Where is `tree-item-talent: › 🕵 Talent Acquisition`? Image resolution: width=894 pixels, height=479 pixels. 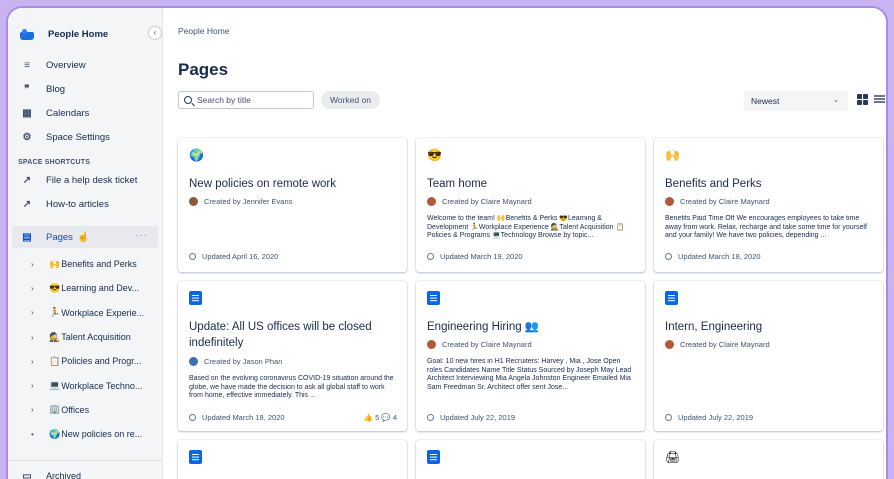
tree-item-talent: › 🕵 Talent Acquisition is located at coordinates (85, 337).